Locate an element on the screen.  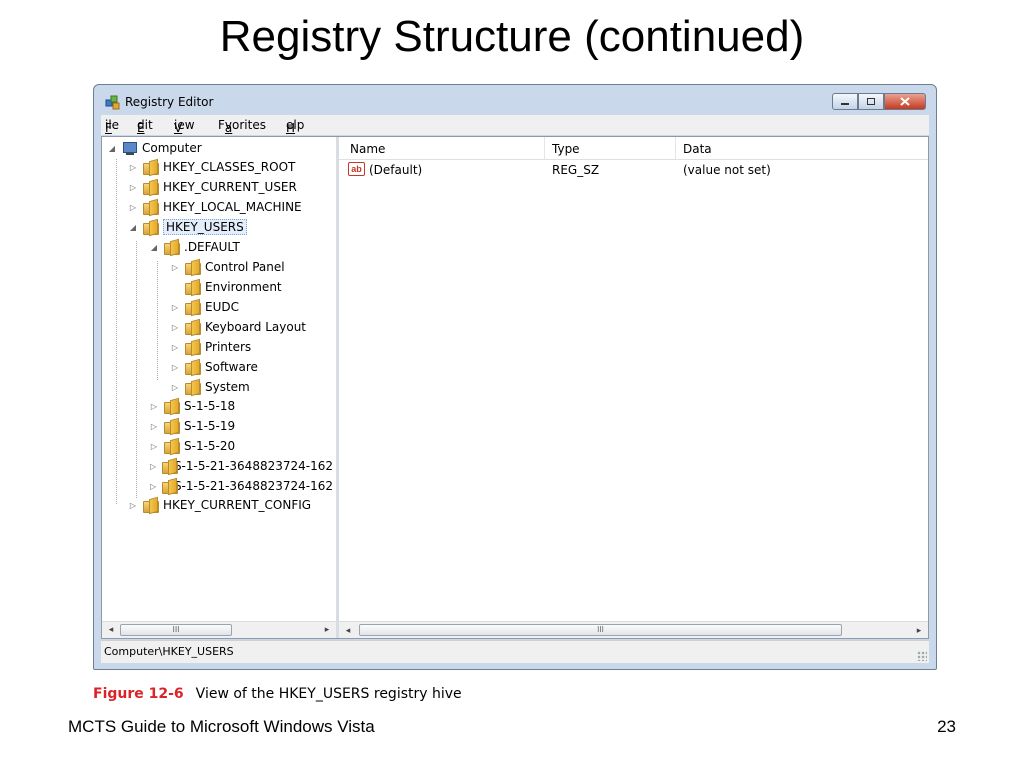
tree-item-s-1-5-21-b: ▷ S-1-5-21-3648823724-162 is located at coordinates (241, 486).